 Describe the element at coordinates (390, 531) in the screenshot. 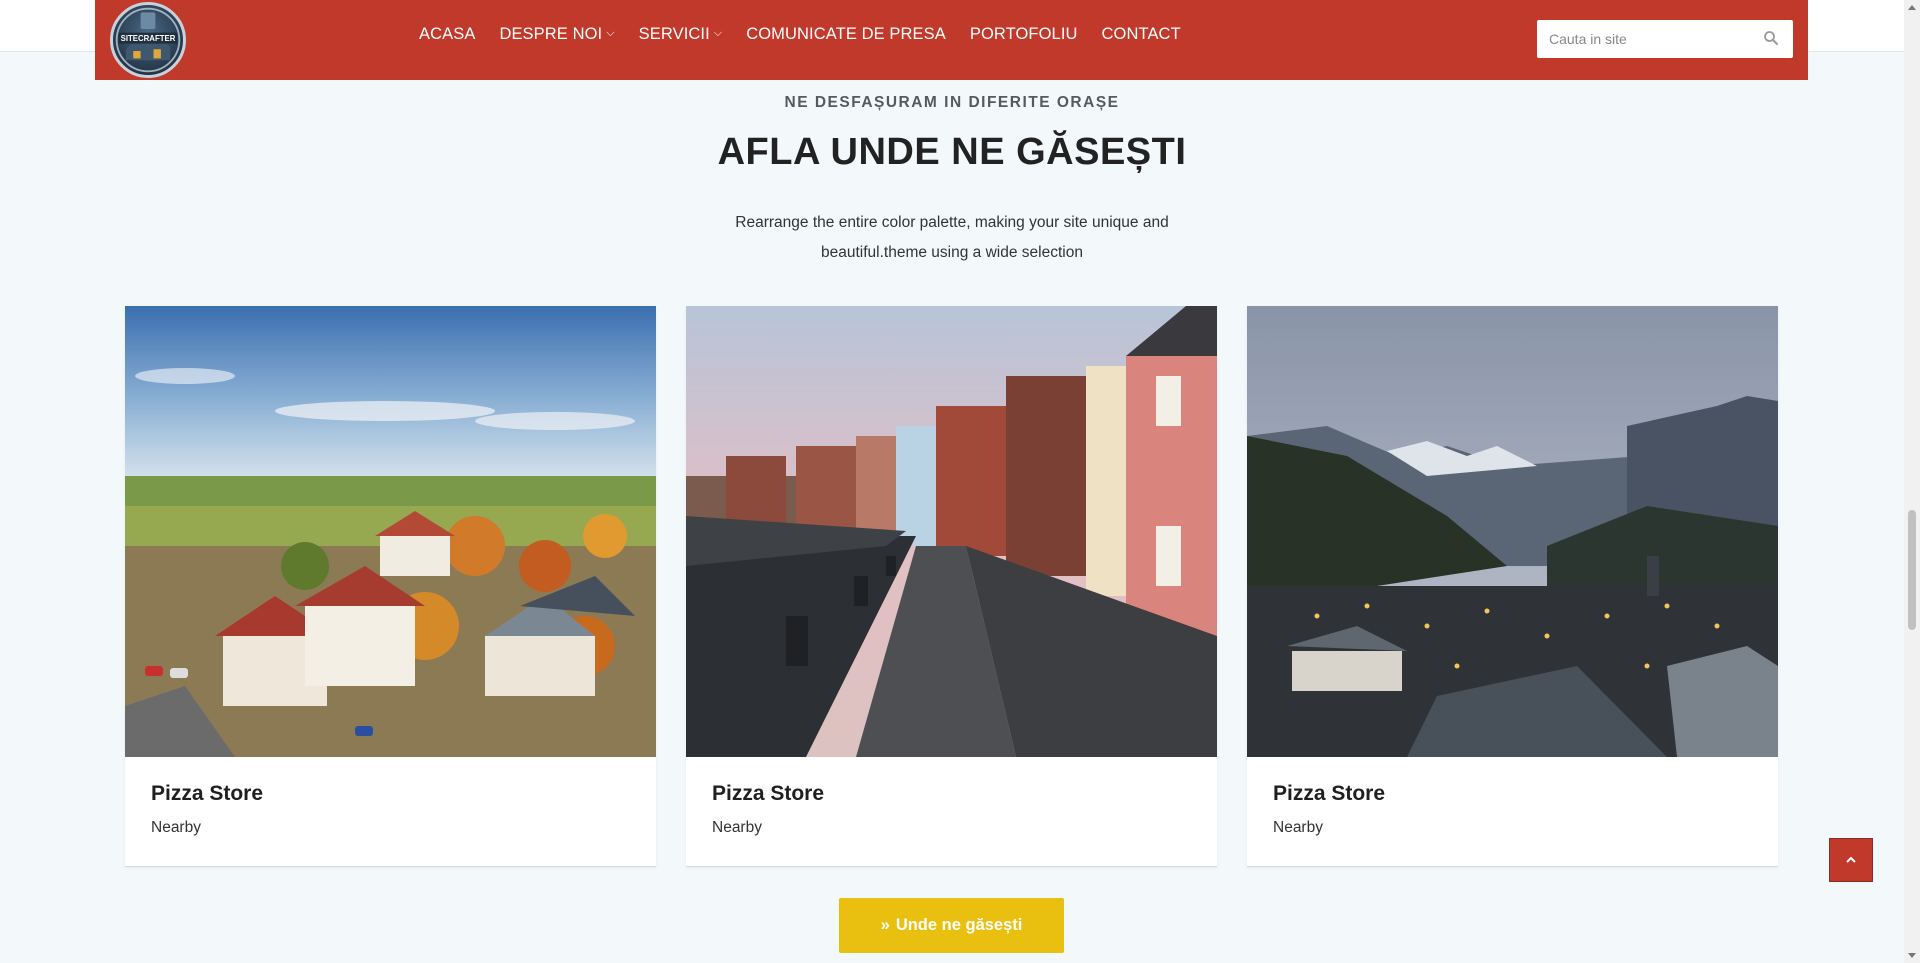

I see `autumn-village-image` at that location.